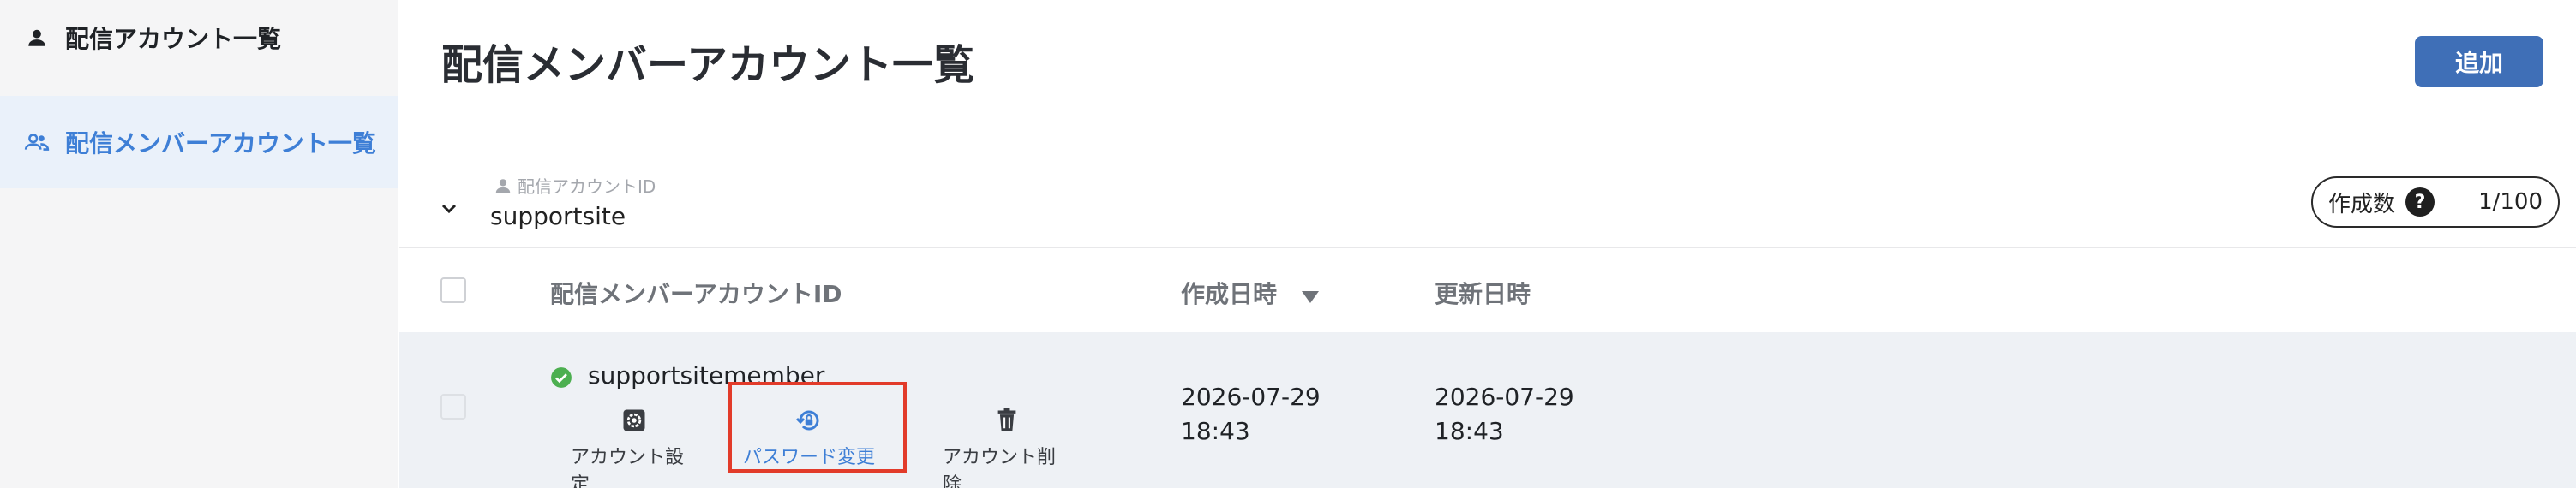 This screenshot has width=2576, height=488. Describe the element at coordinates (1310, 296) in the screenshot. I see `sort-descending-icon` at that location.